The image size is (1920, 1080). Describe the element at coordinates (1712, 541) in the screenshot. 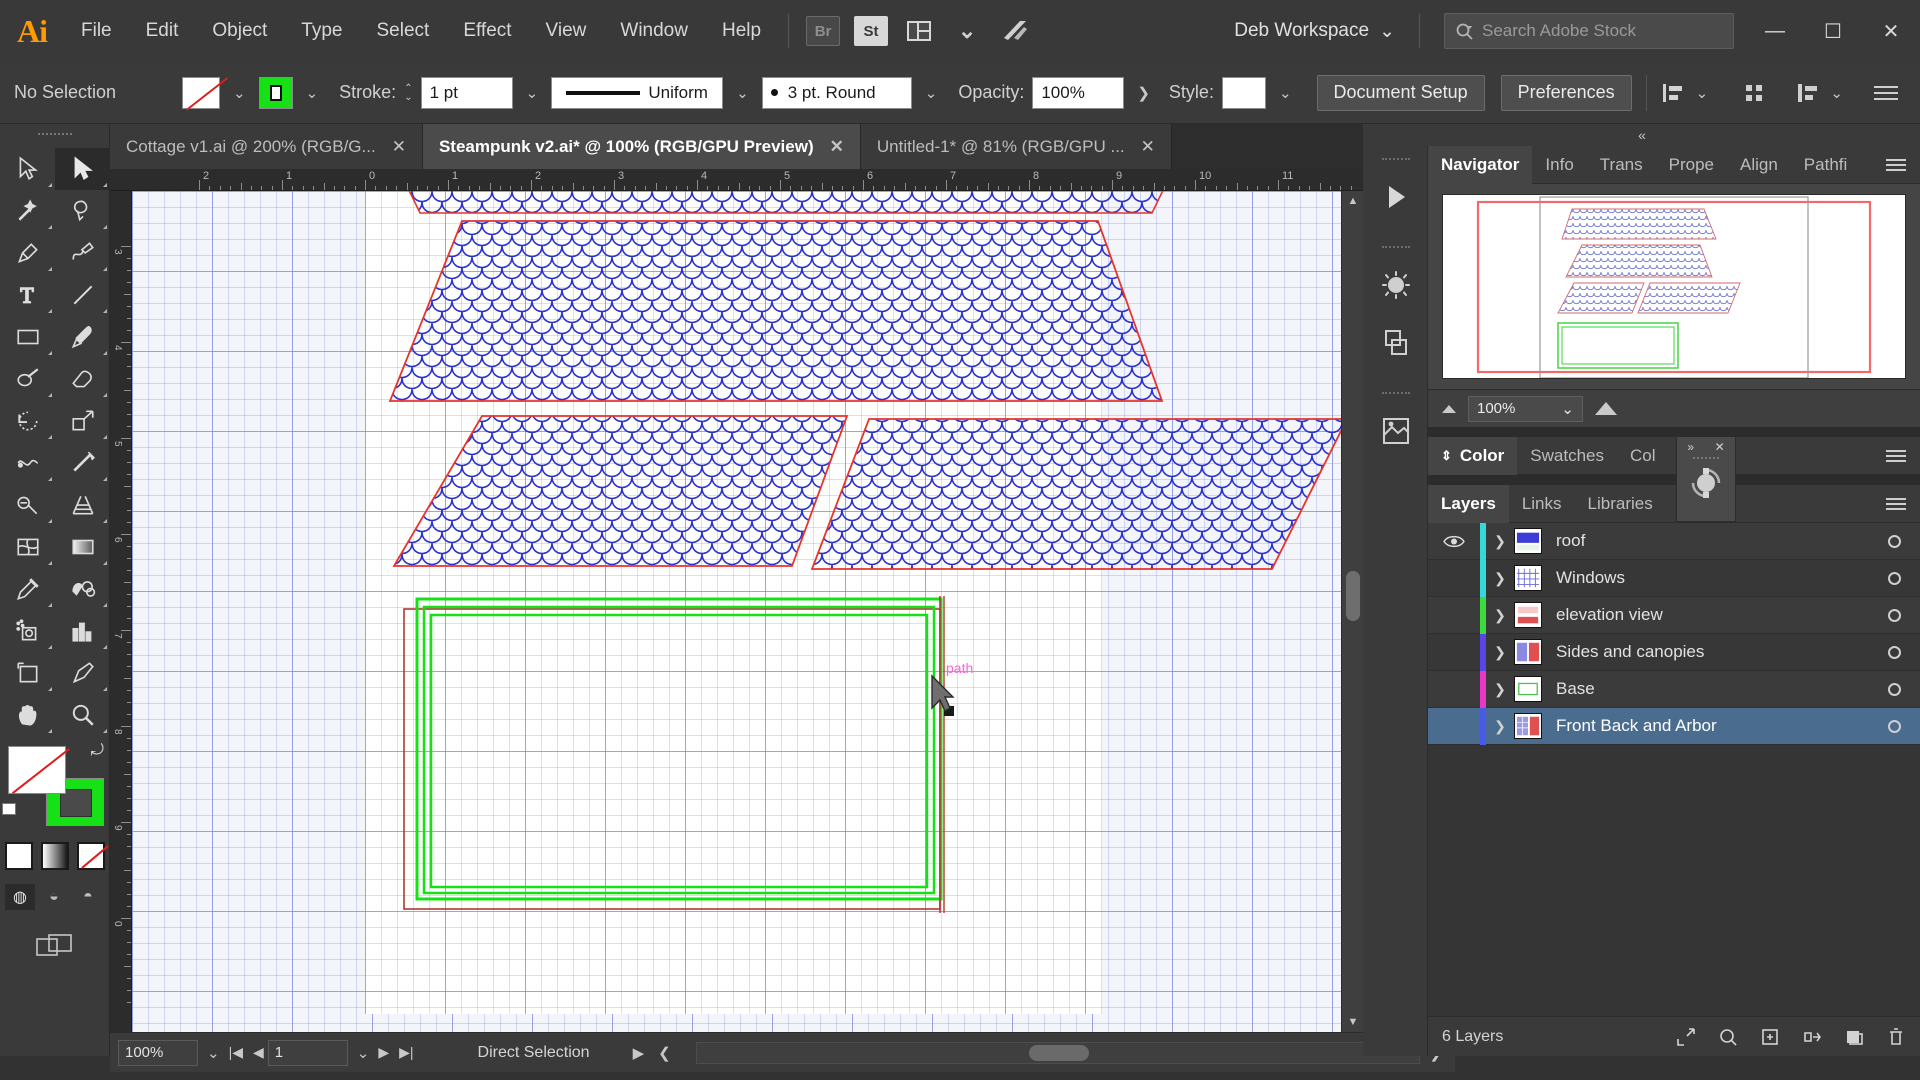

I see `layer-name: roof` at that location.